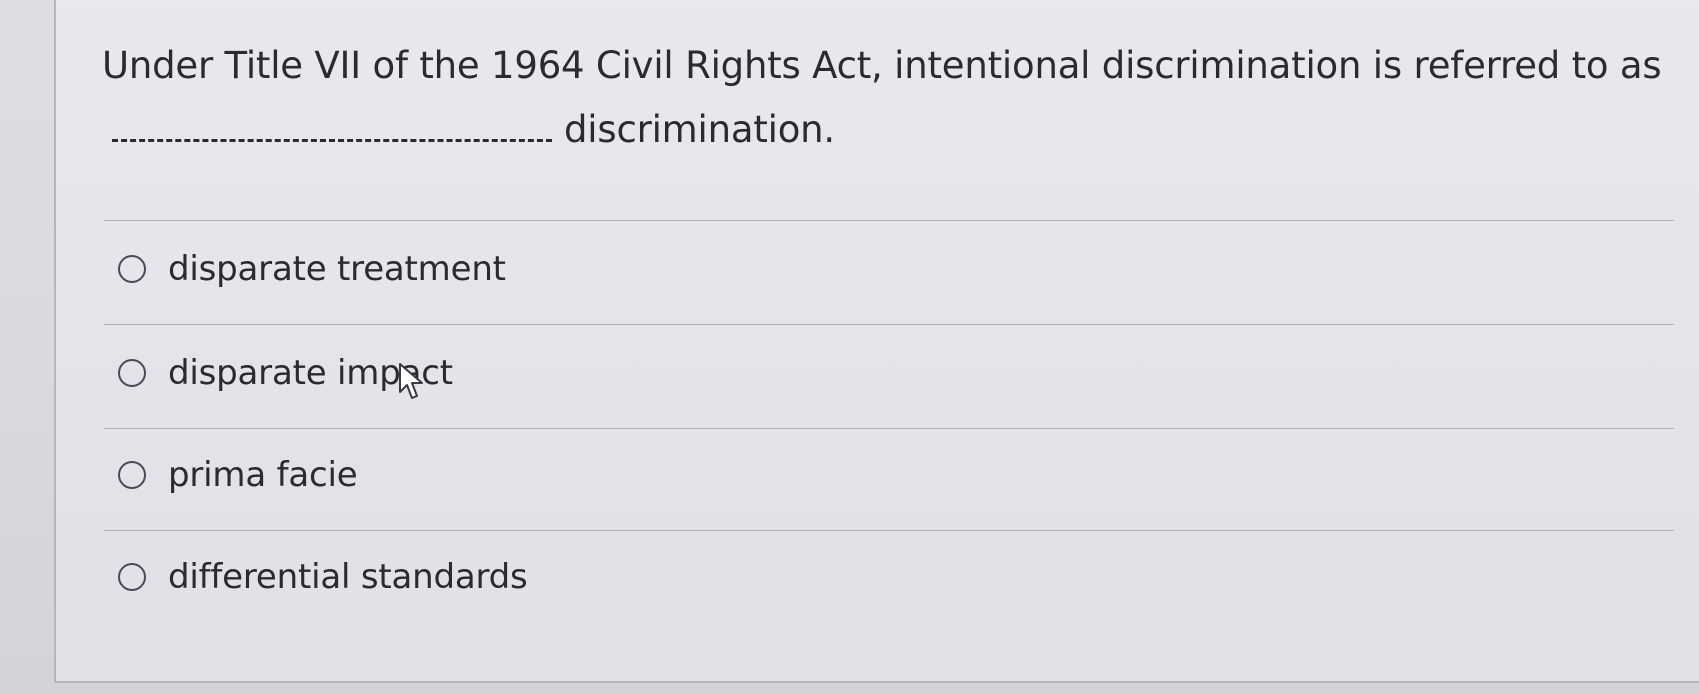  I want to click on option-prima-facie: prima facie, so click(238, 475).